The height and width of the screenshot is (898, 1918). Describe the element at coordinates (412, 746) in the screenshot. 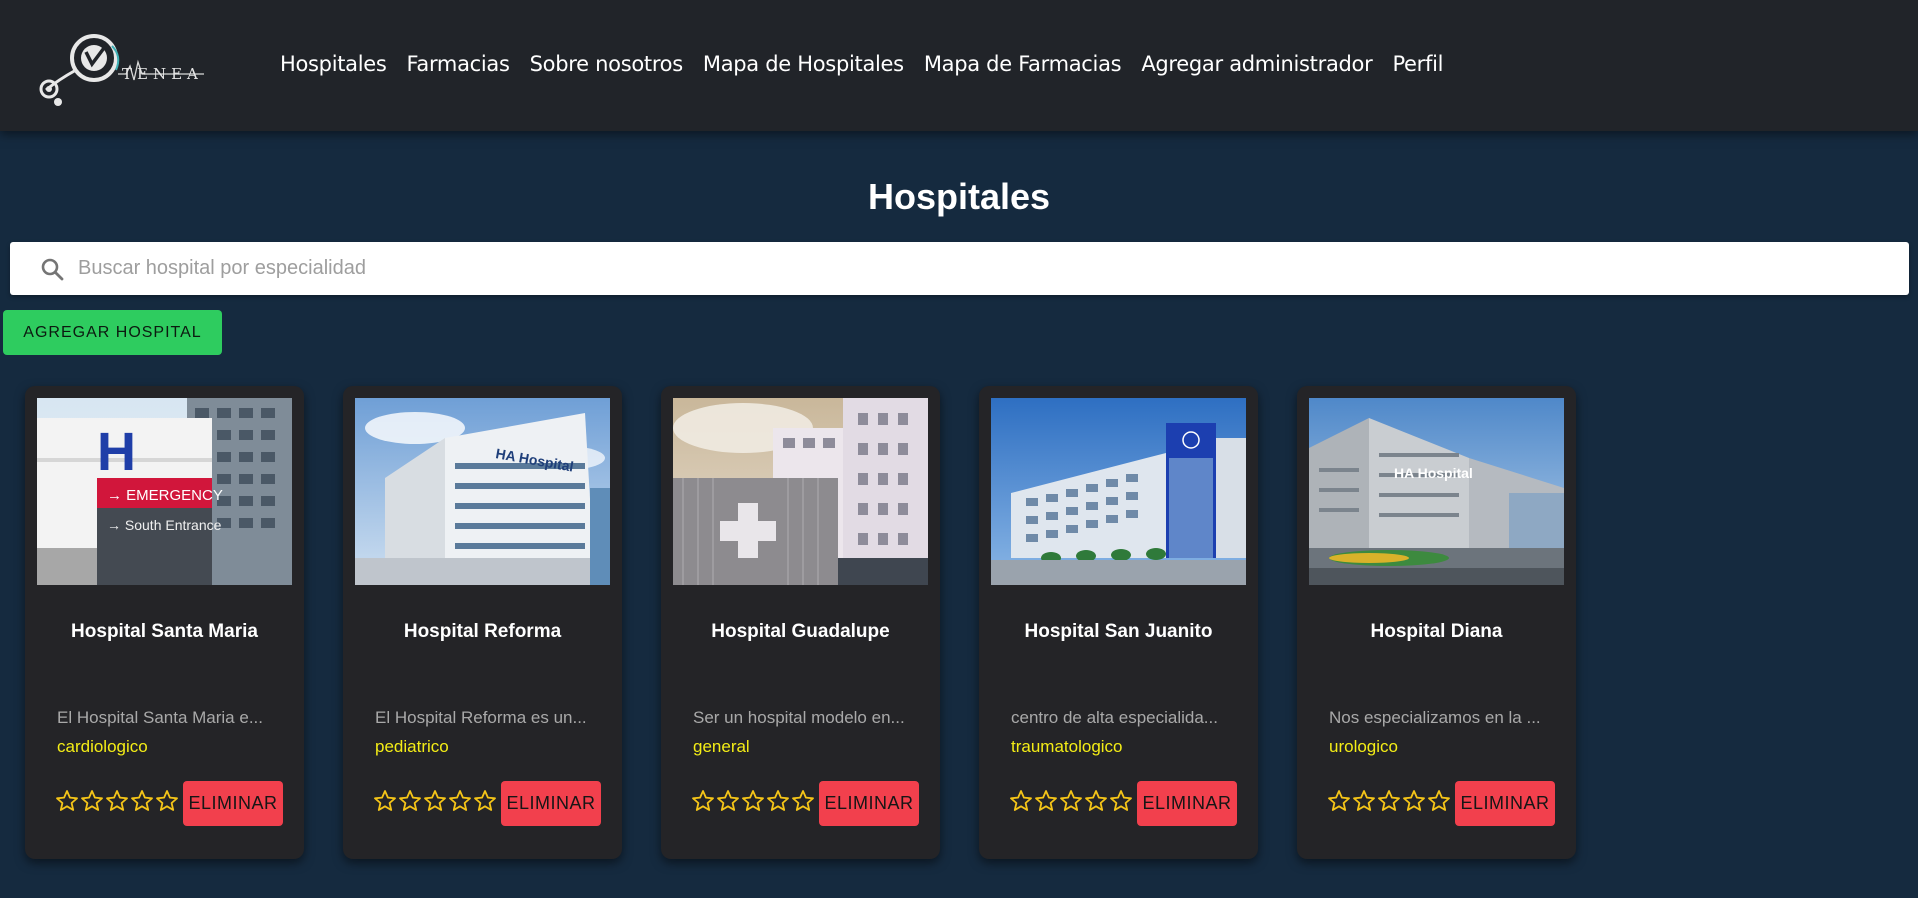

I see `hospital-specialty: pediatrico` at that location.